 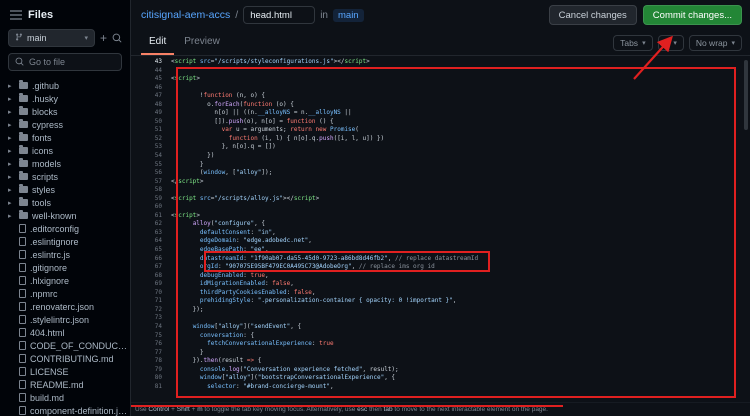 What do you see at coordinates (65, 293) in the screenshot?
I see `tree-file-row: .npmrc` at bounding box center [65, 293].